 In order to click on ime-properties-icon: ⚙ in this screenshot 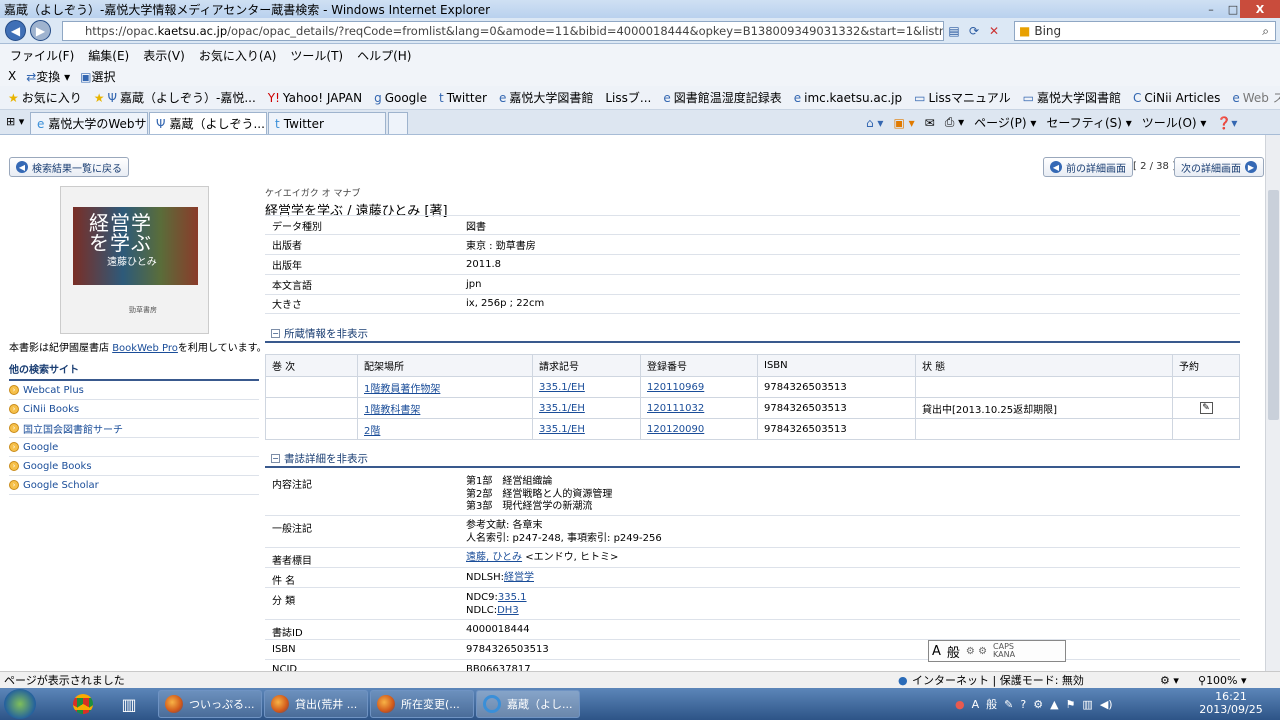, I will do `click(1038, 704)`.